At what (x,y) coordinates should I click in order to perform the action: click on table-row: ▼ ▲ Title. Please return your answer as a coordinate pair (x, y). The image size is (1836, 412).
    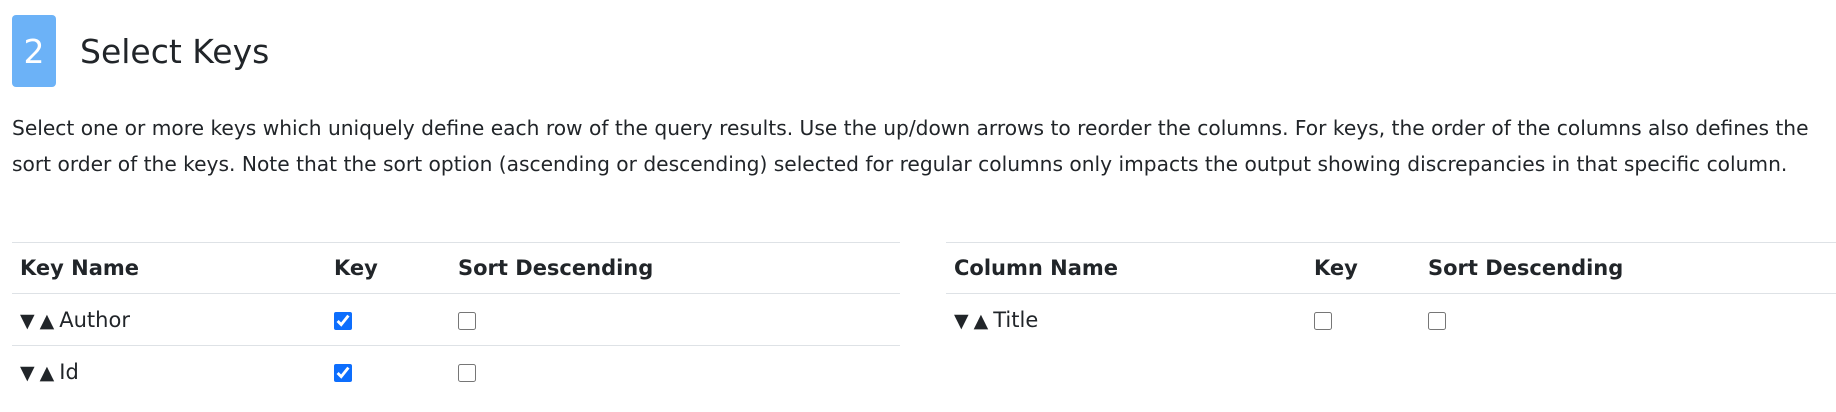
    Looking at the image, I should click on (1391, 320).